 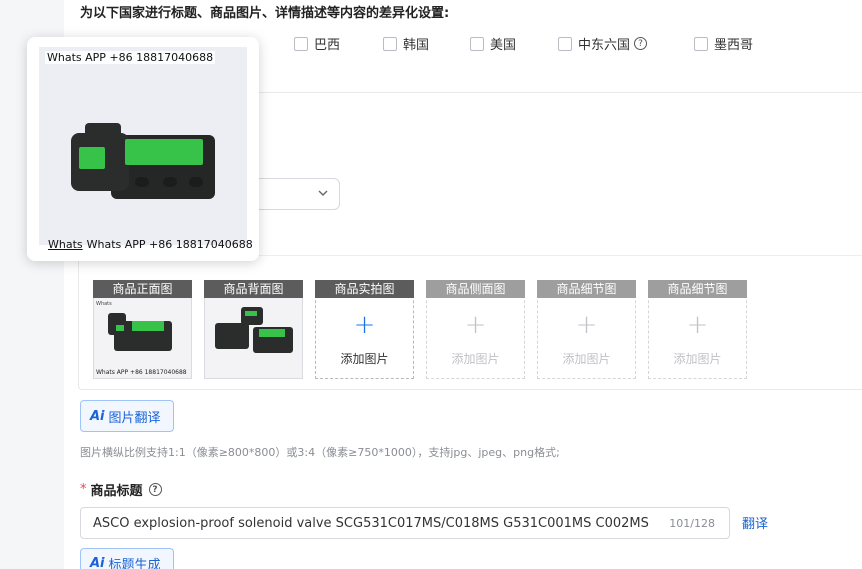 I want to click on char-count: 101/128, so click(x=692, y=523).